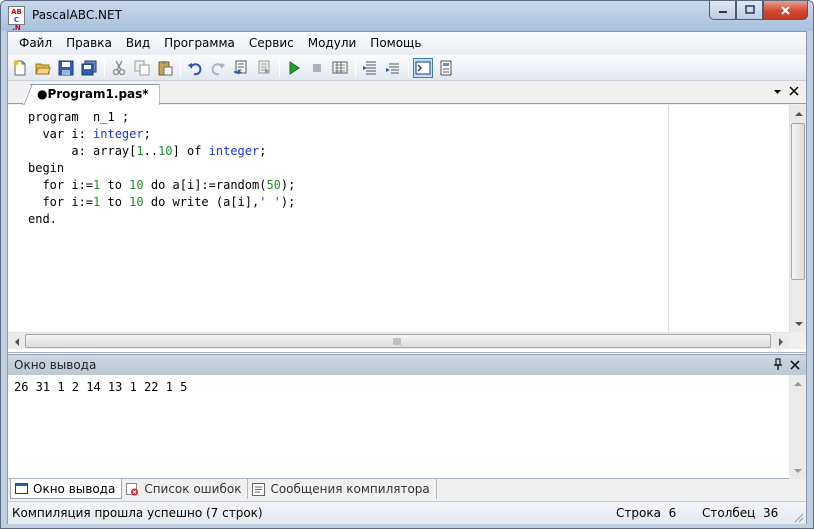 Image resolution: width=814 pixels, height=529 pixels. Describe the element at coordinates (205, 185) in the screenshot. I see `code-token: do a[i]:=random(` at that location.